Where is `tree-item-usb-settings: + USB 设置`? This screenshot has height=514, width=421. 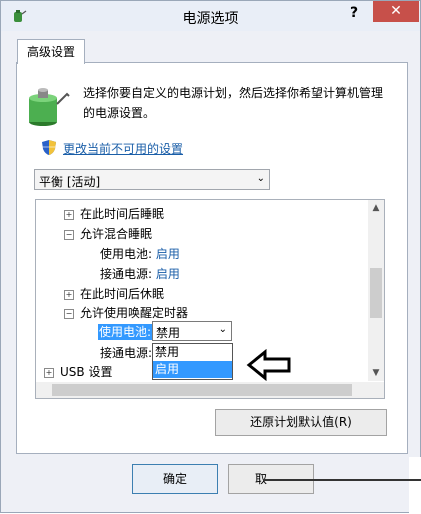
tree-item-usb-settings: + USB 设置 is located at coordinates (78, 372).